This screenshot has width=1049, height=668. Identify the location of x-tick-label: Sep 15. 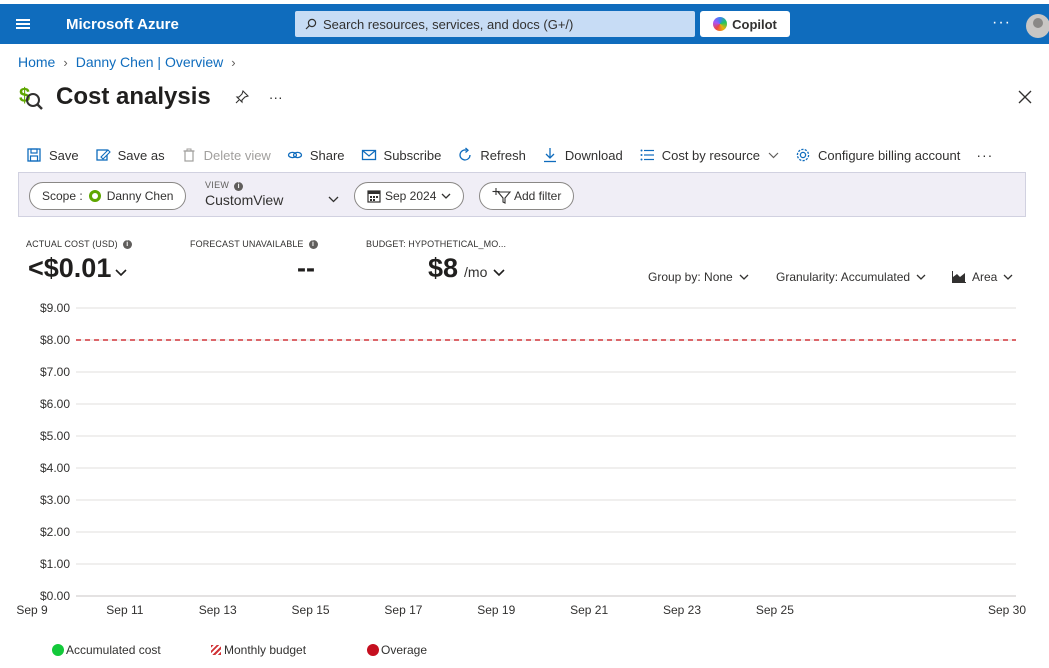
(311, 610).